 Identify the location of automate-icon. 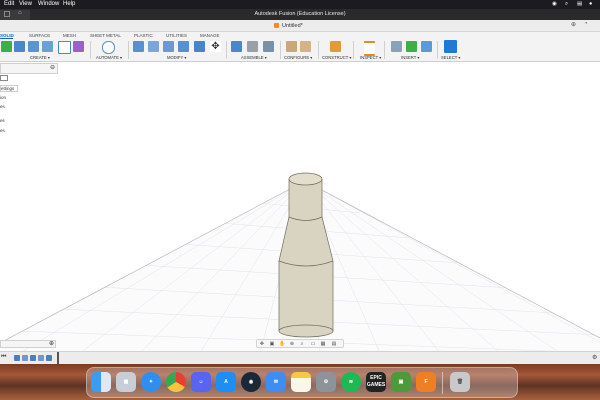
(108, 47).